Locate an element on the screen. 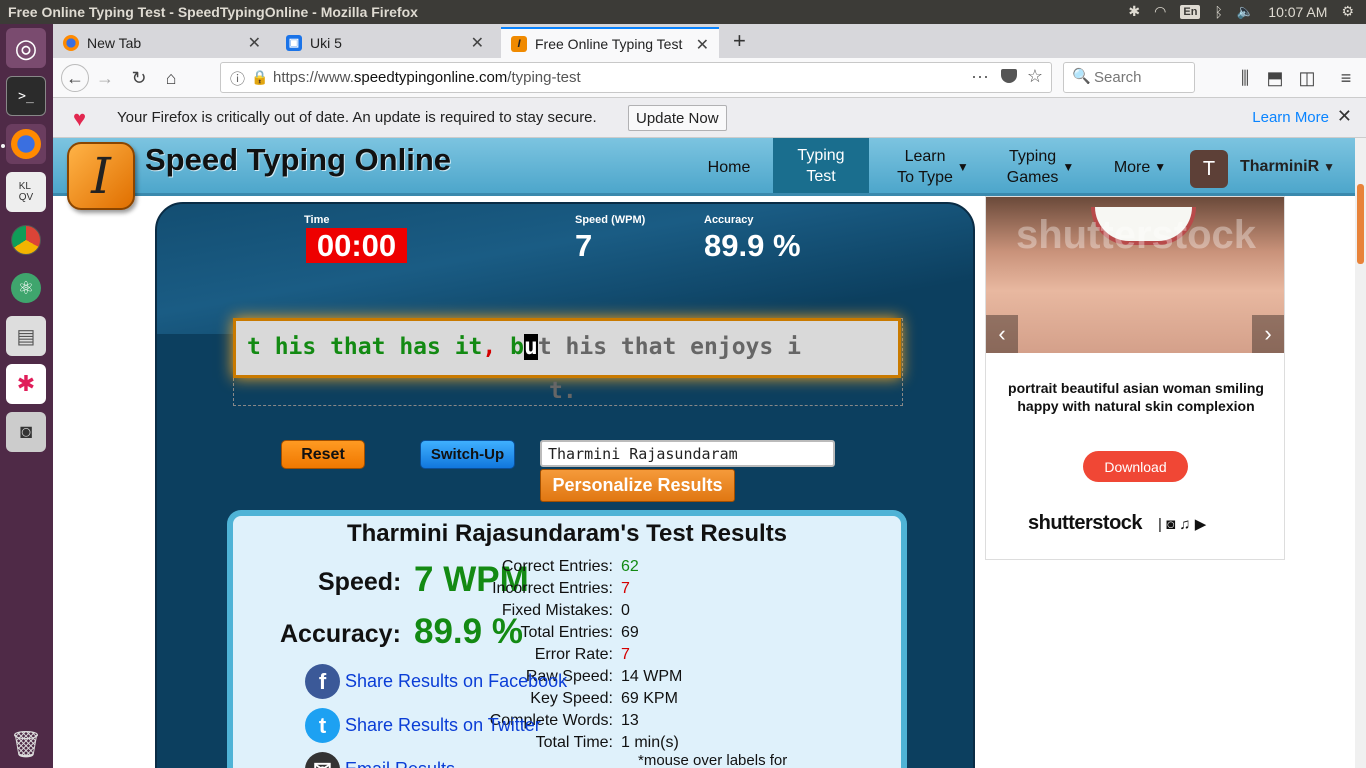  volume-icon: 🔈 is located at coordinates (1245, 11).